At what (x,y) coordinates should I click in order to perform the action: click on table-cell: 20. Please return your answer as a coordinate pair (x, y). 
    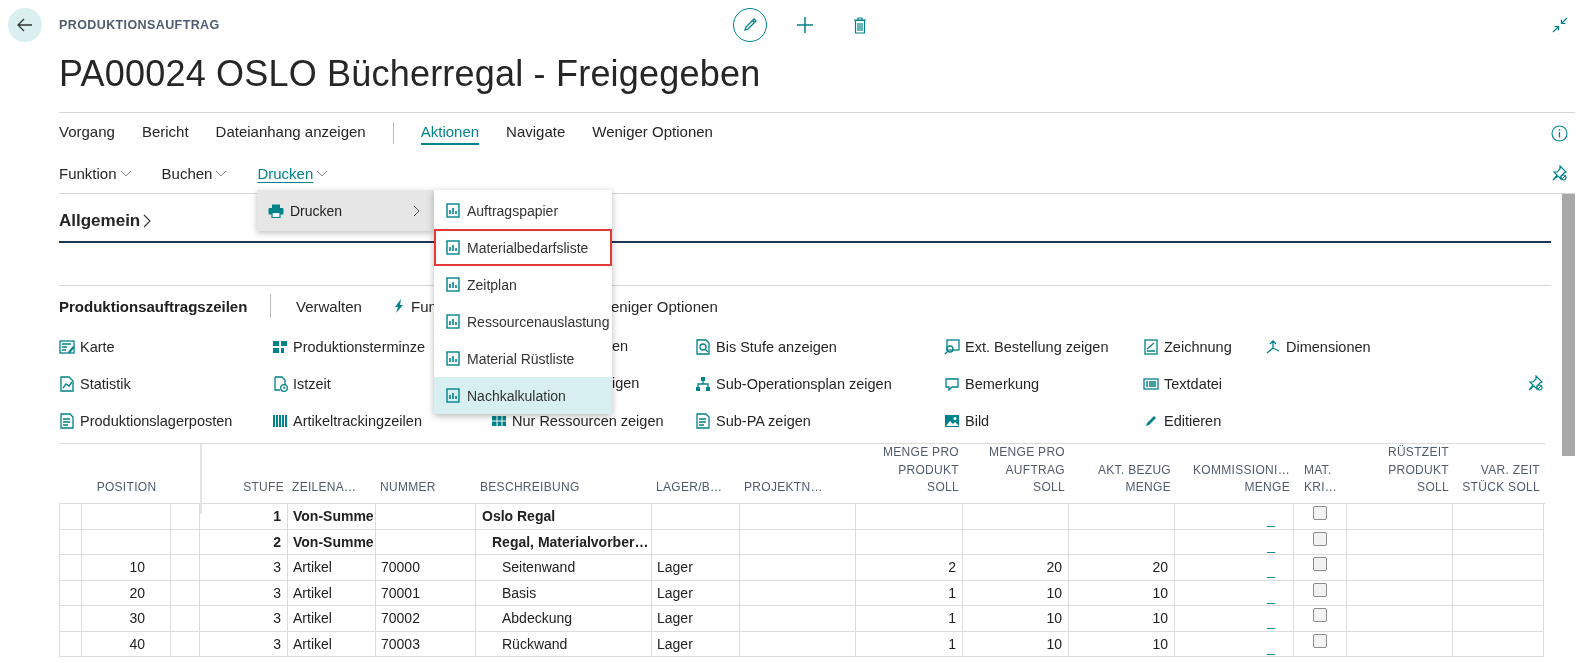
    Looking at the image, I should click on (126, 593).